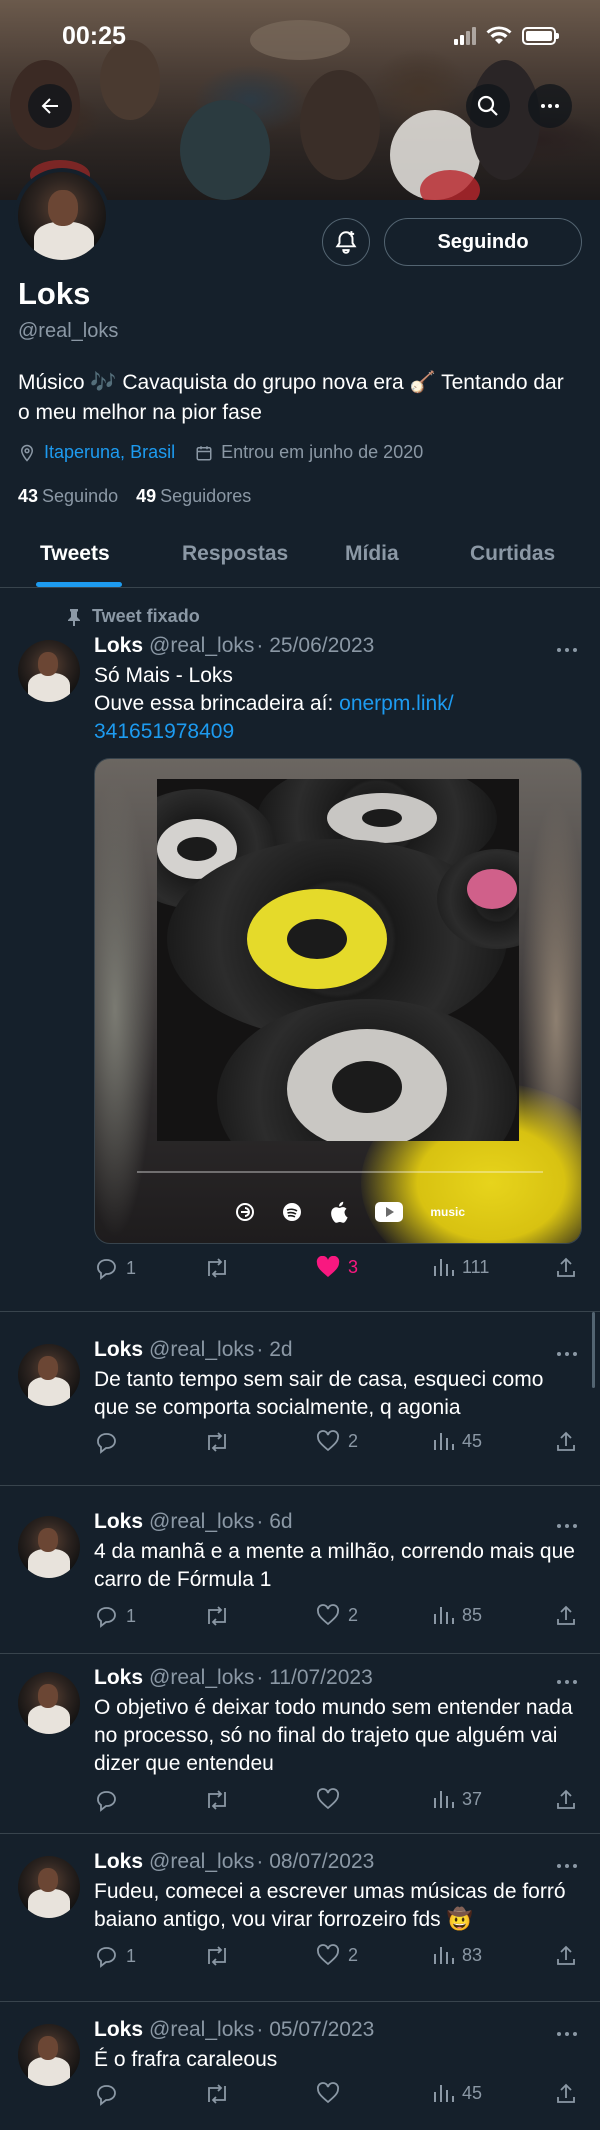  Describe the element at coordinates (193, 496) in the screenshot. I see `followers-count-link: 49 Seguidores` at that location.